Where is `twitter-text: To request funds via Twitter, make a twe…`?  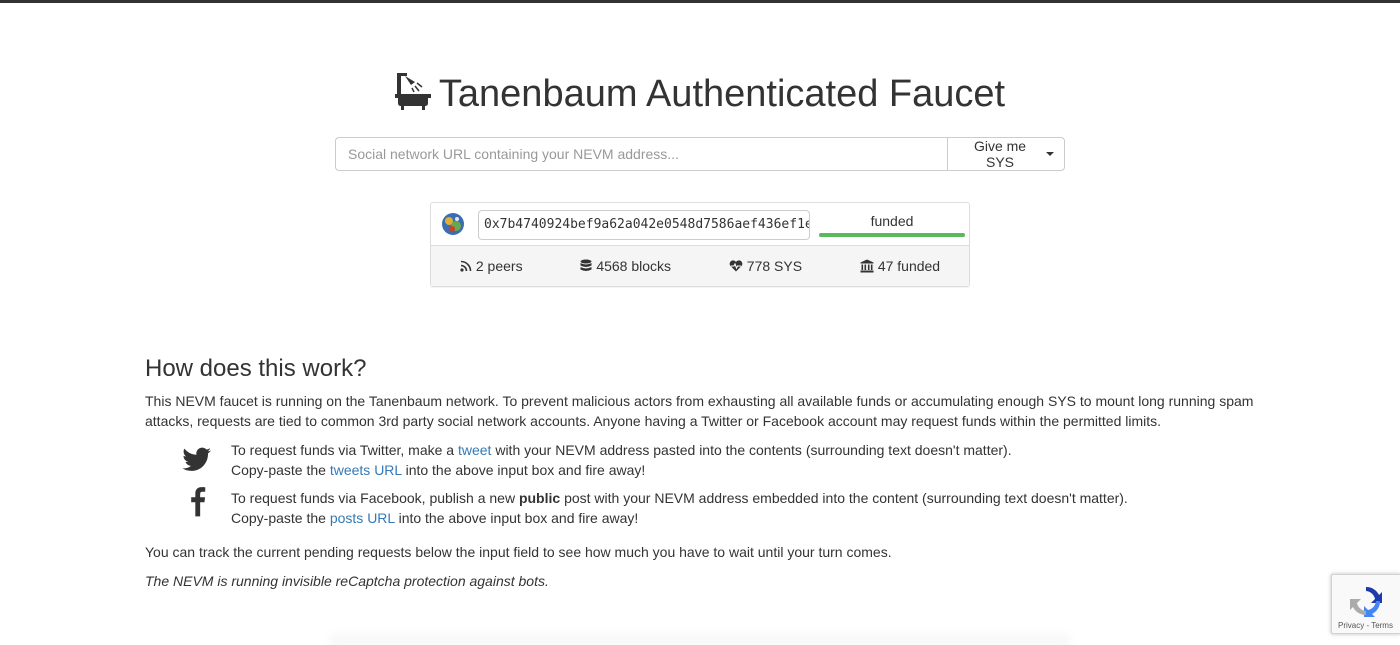 twitter-text: To request funds via Twitter, make a twe… is located at coordinates (621, 460).